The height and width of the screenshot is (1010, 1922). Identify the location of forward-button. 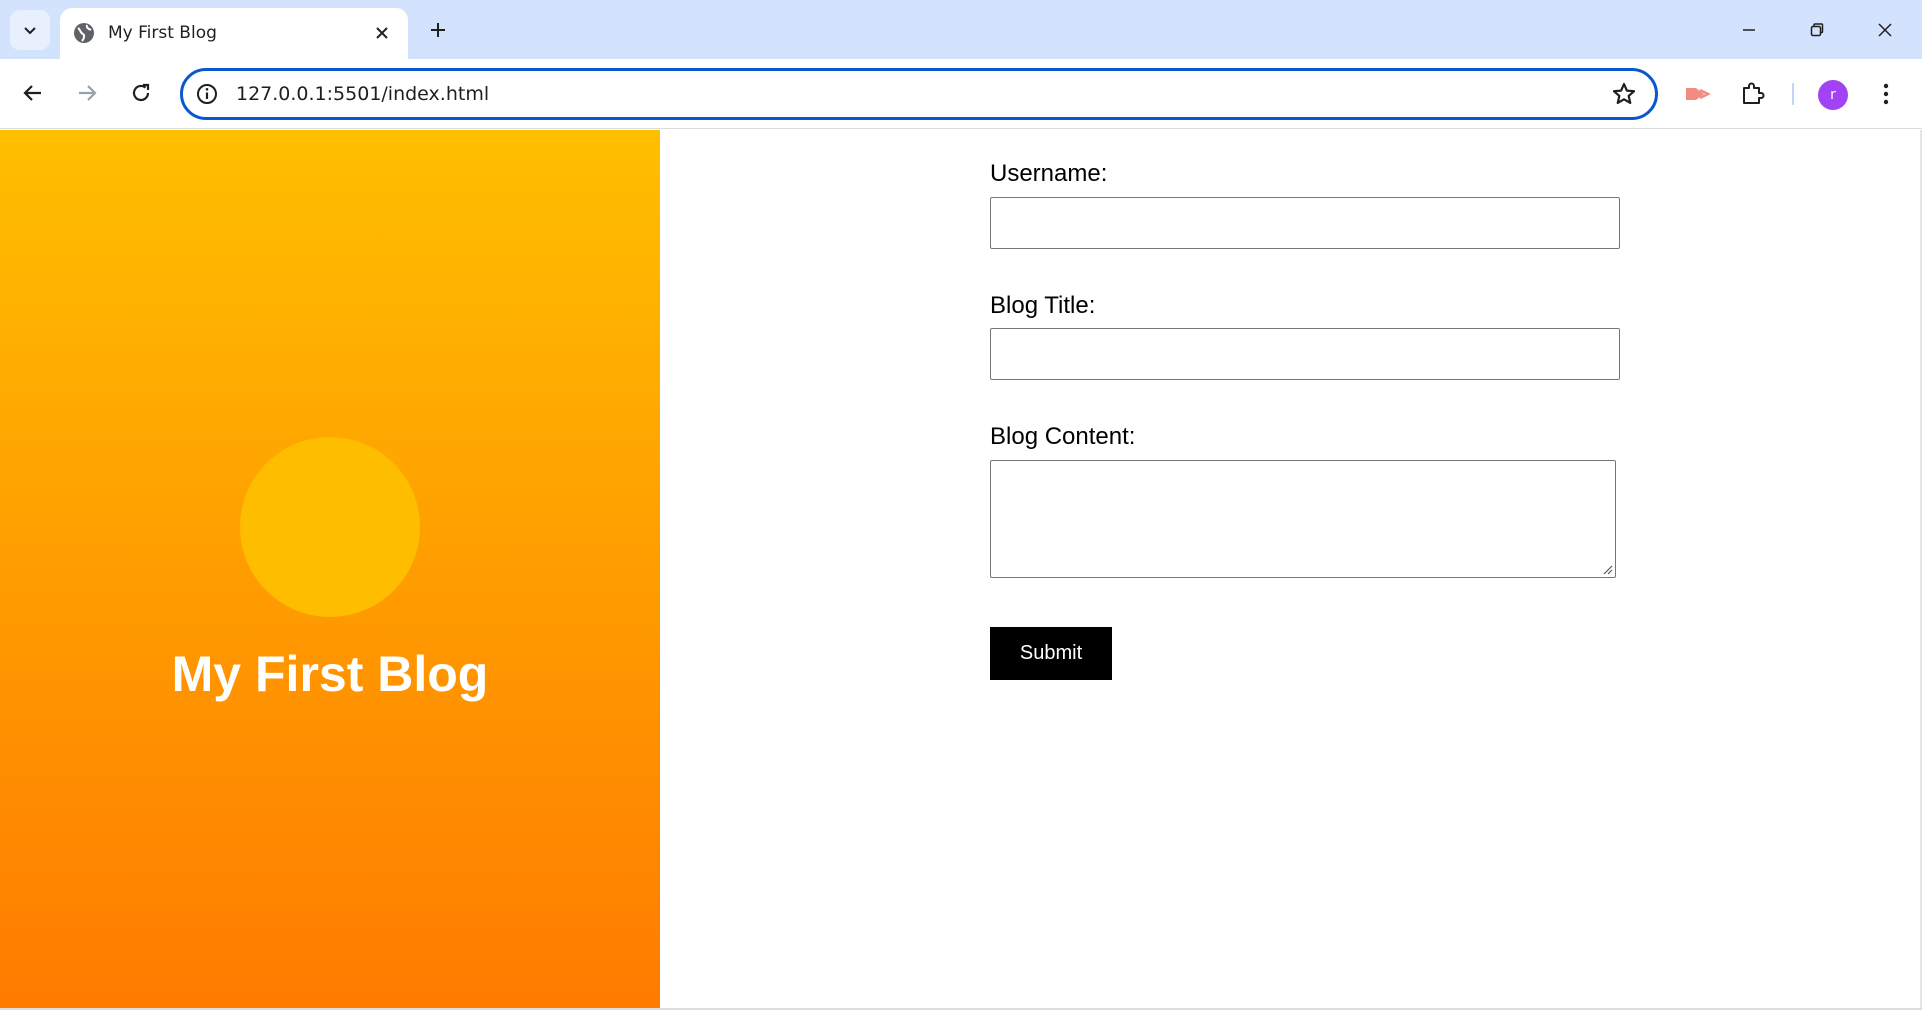
(87, 93).